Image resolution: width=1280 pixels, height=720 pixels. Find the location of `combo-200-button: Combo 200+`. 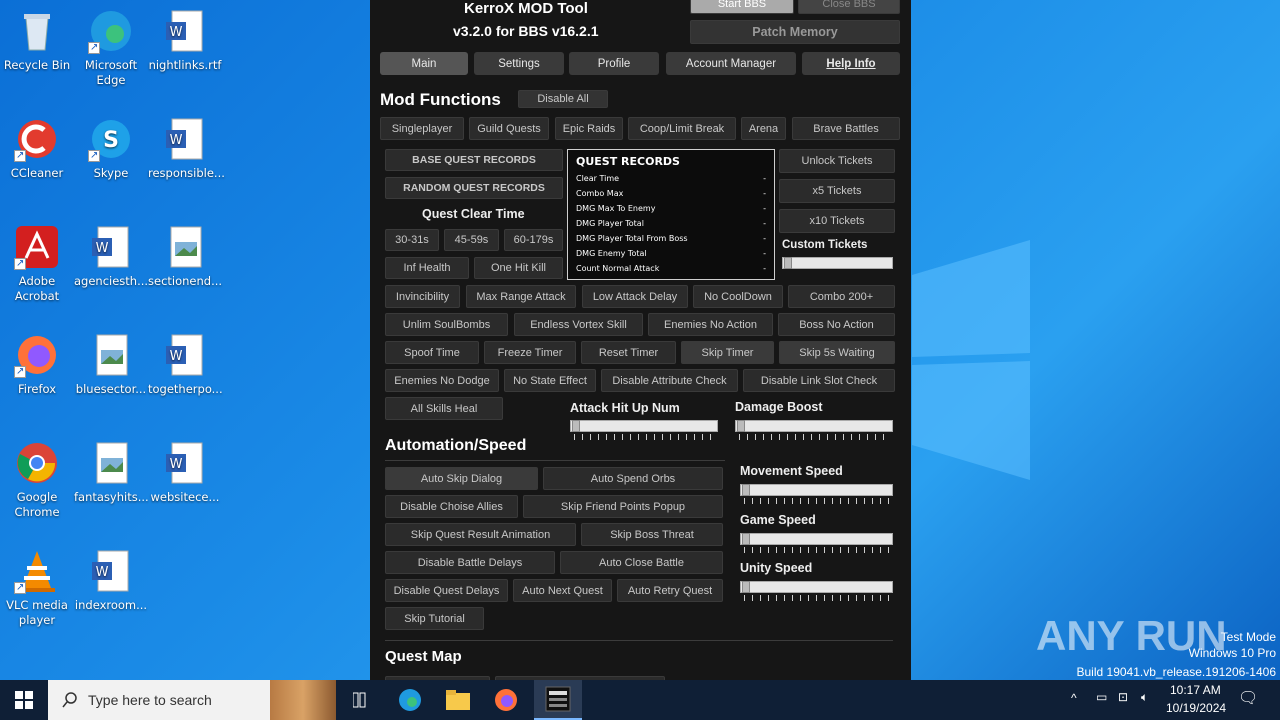

combo-200-button: Combo 200+ is located at coordinates (841, 296).